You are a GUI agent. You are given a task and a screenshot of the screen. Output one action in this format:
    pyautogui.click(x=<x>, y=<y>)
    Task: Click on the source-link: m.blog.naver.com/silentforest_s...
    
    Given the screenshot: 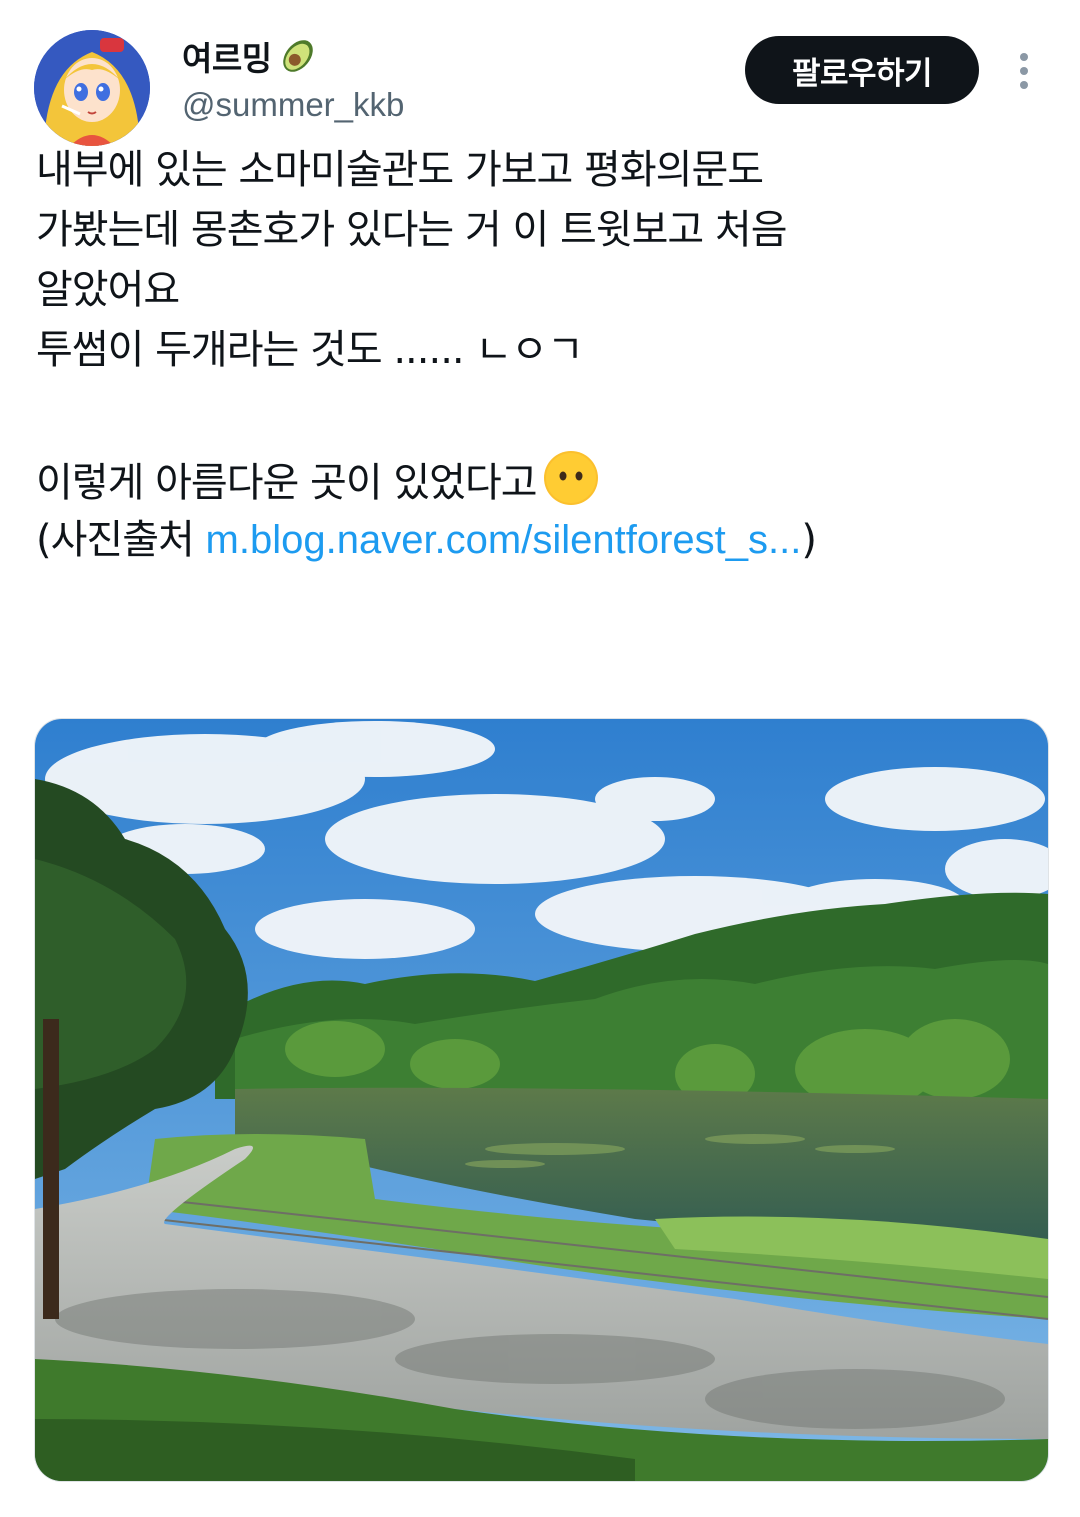 What is the action you would take?
    pyautogui.click(x=504, y=540)
    